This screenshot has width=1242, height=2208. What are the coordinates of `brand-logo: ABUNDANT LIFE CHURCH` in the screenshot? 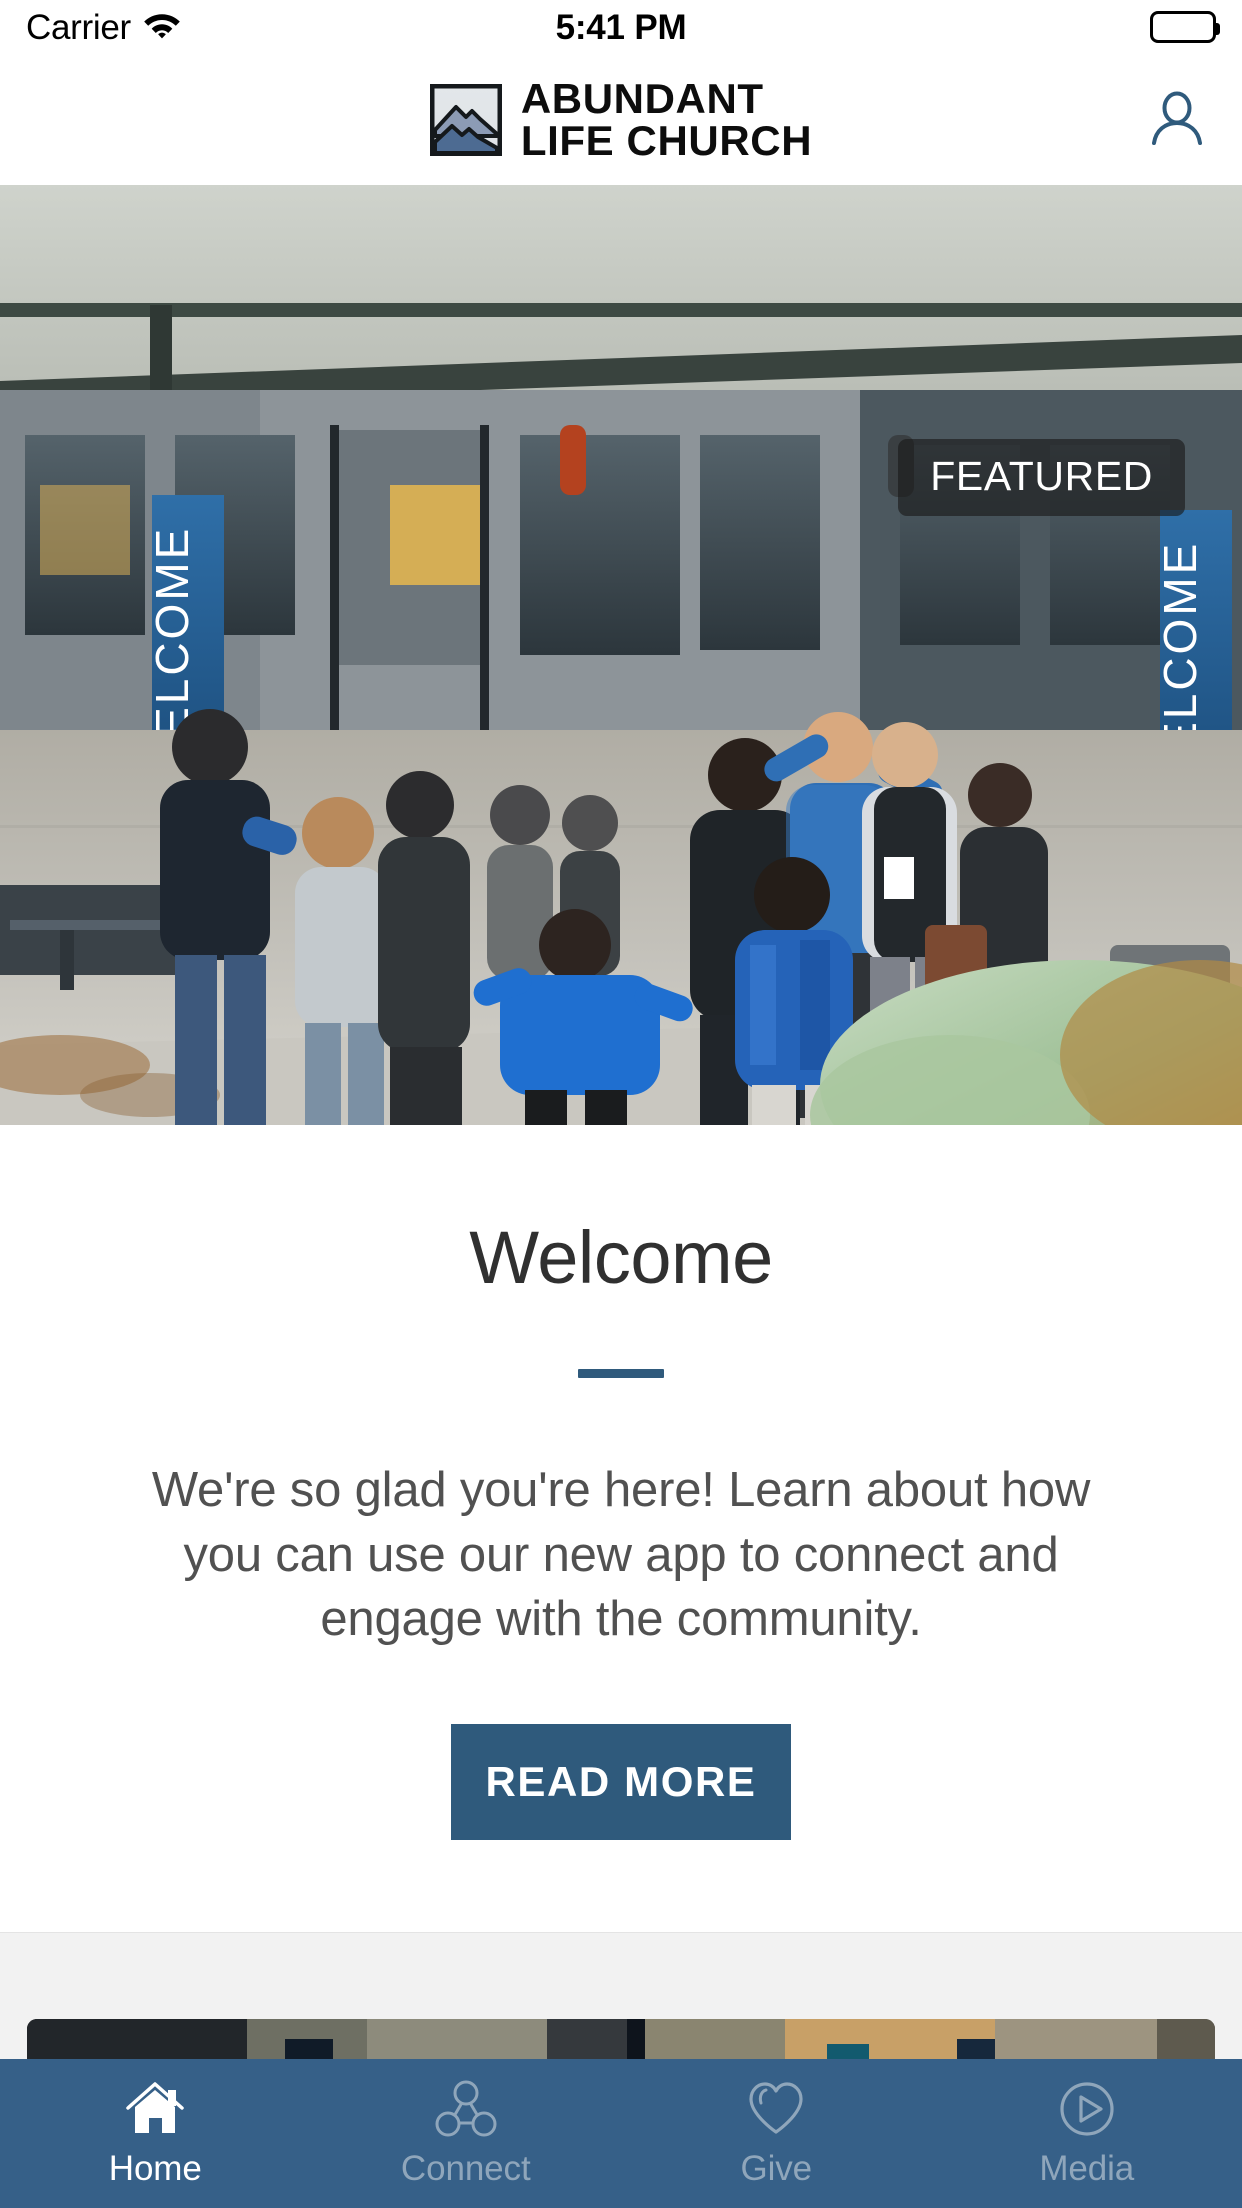 It's located at (621, 119).